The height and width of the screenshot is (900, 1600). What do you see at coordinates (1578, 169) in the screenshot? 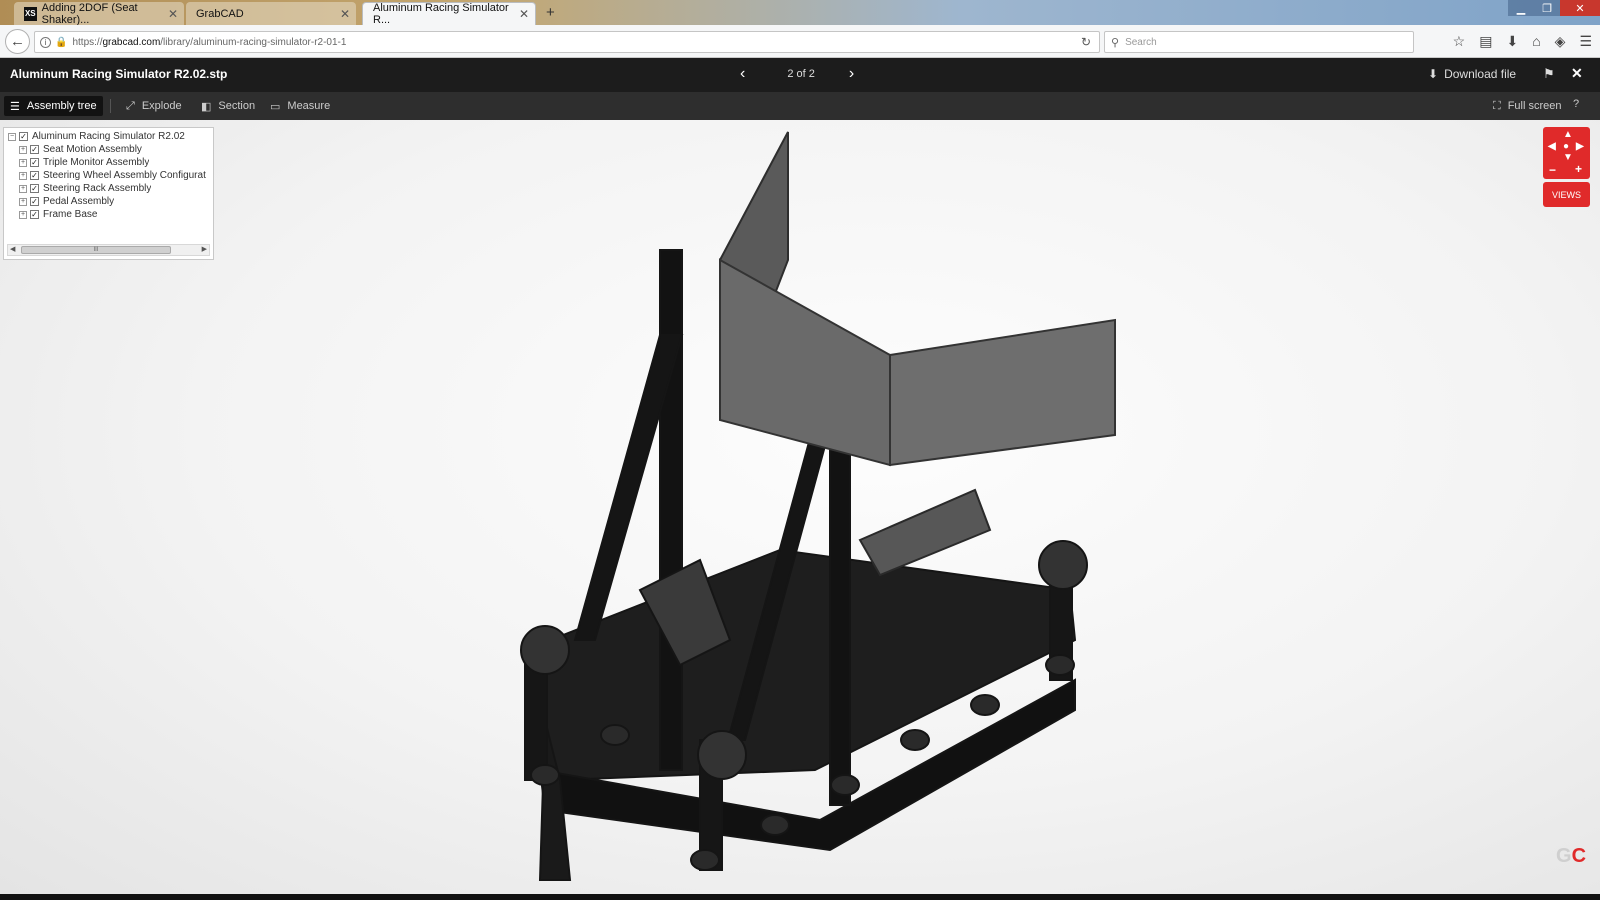
I see `zoom-in-icon: +` at bounding box center [1578, 169].